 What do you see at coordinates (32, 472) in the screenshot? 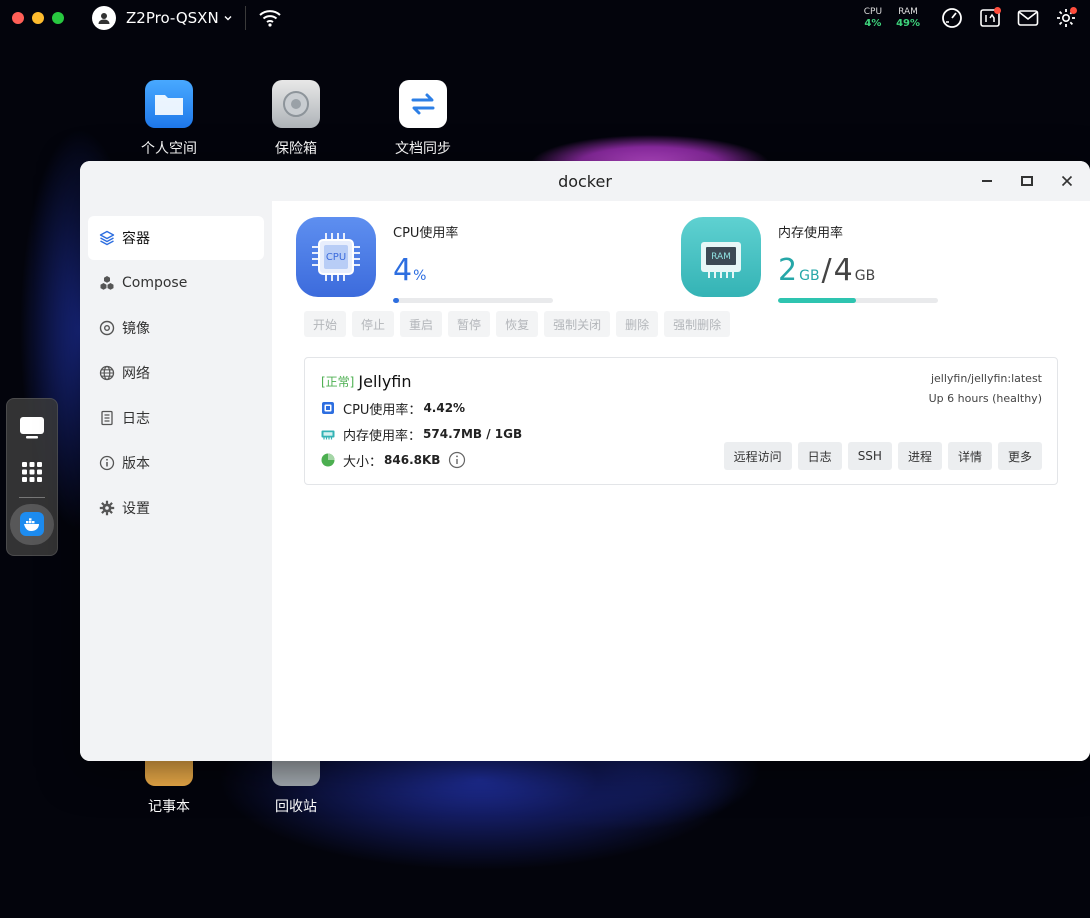
I see `app-grid-icon` at bounding box center [32, 472].